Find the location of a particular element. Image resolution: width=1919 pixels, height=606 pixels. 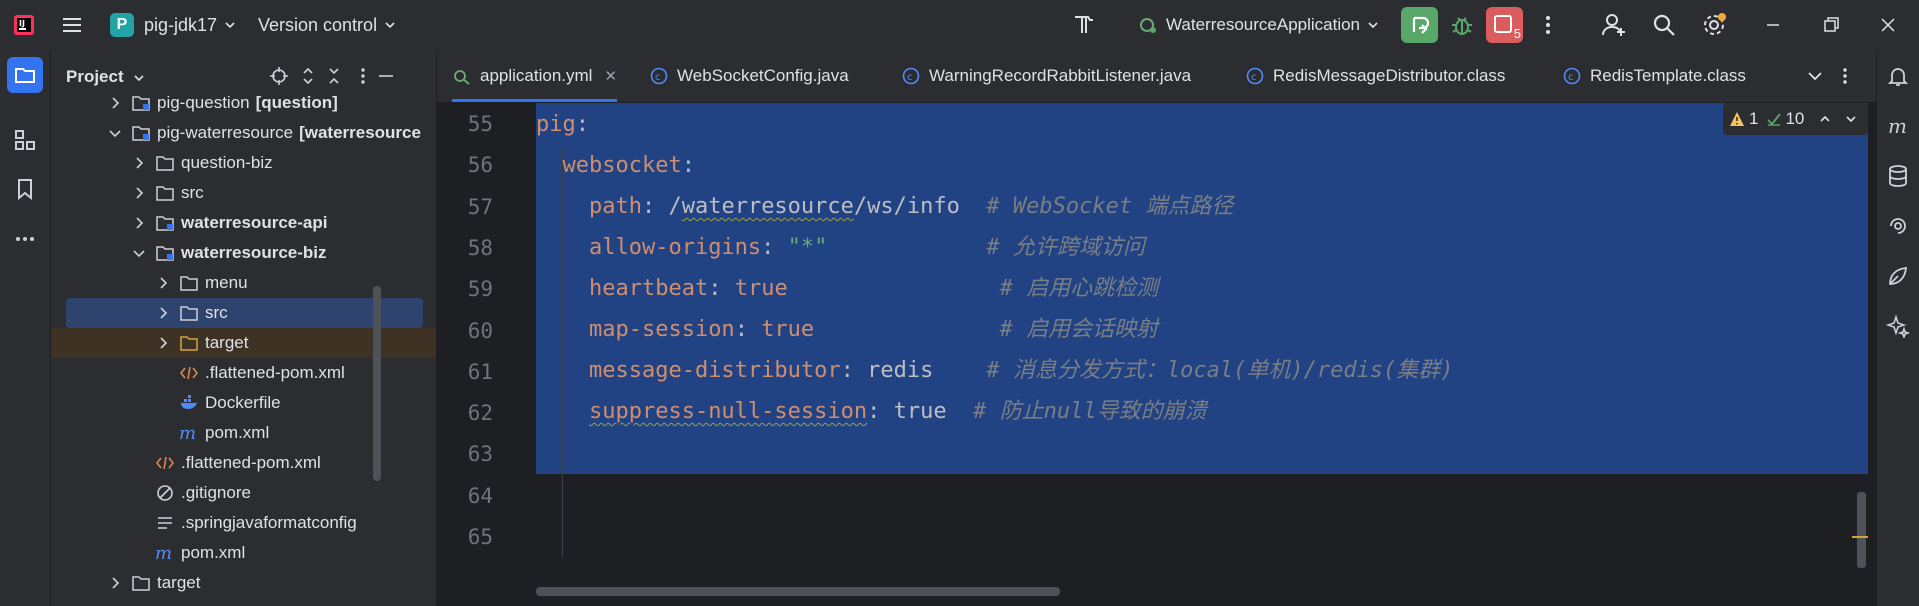

close-tab-icon: ✕ is located at coordinates (610, 76).